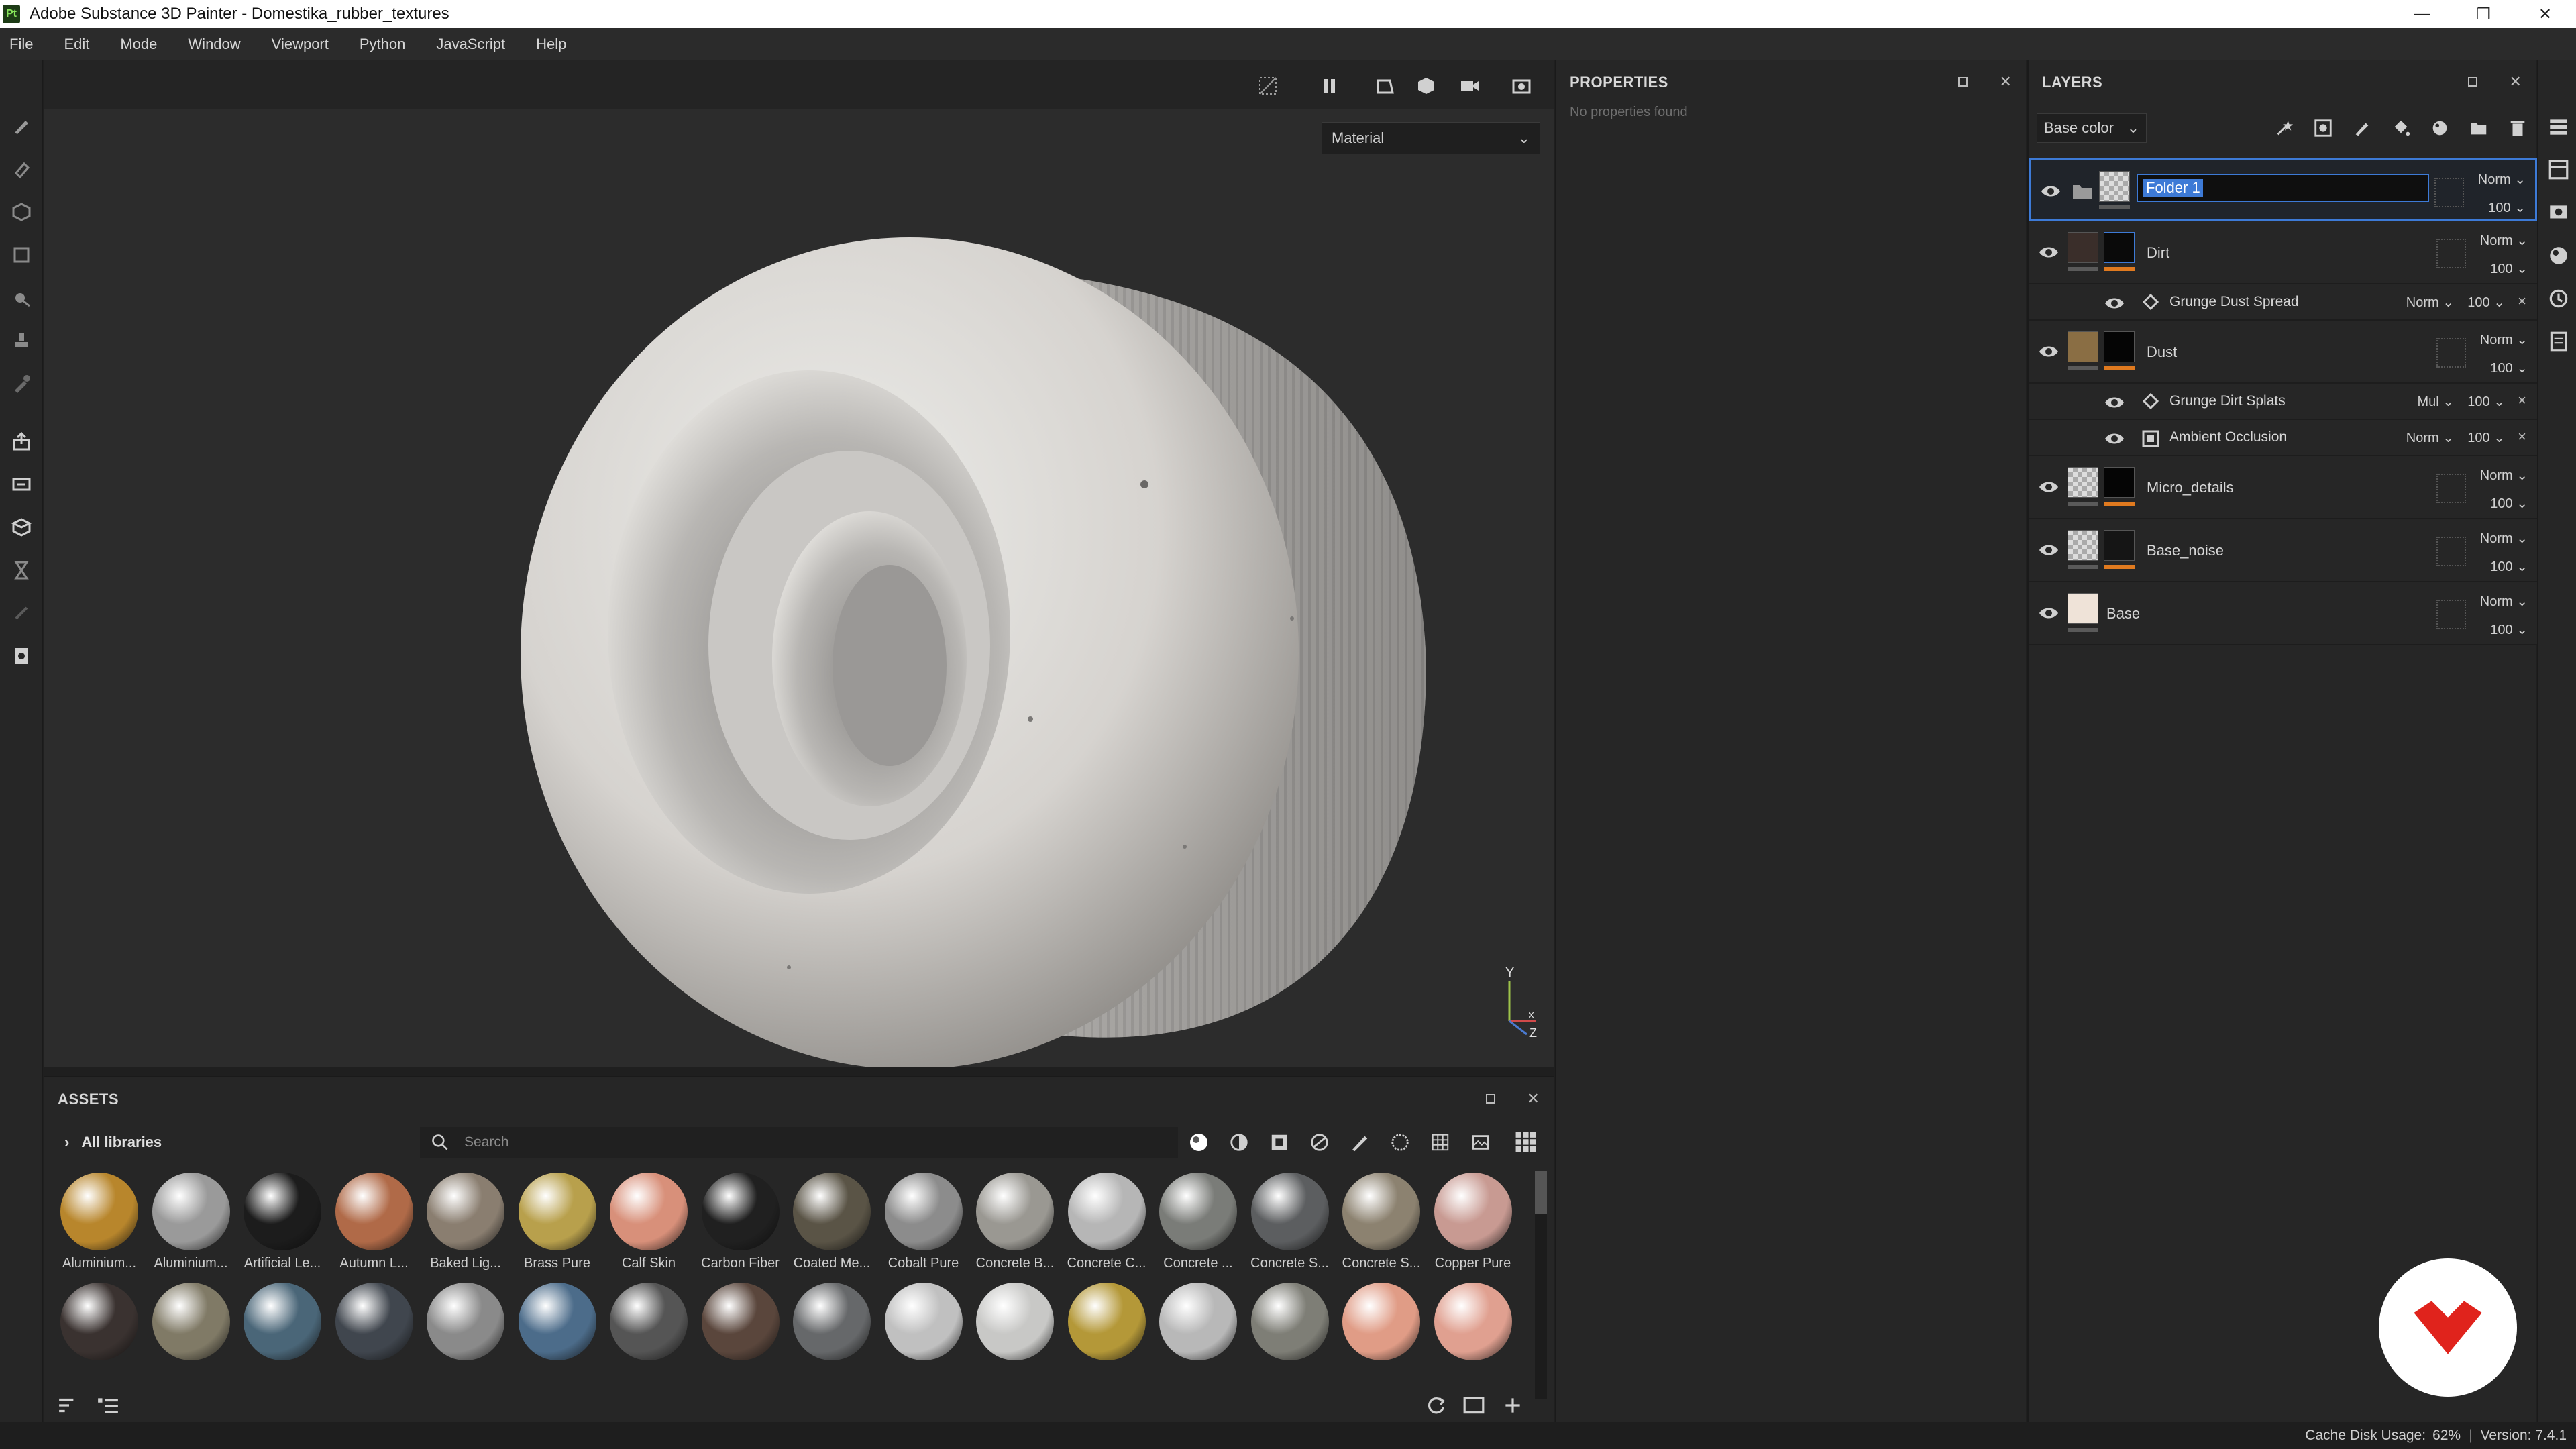  Describe the element at coordinates (2517, 128) in the screenshot. I see `delete-layer-icon` at that location.